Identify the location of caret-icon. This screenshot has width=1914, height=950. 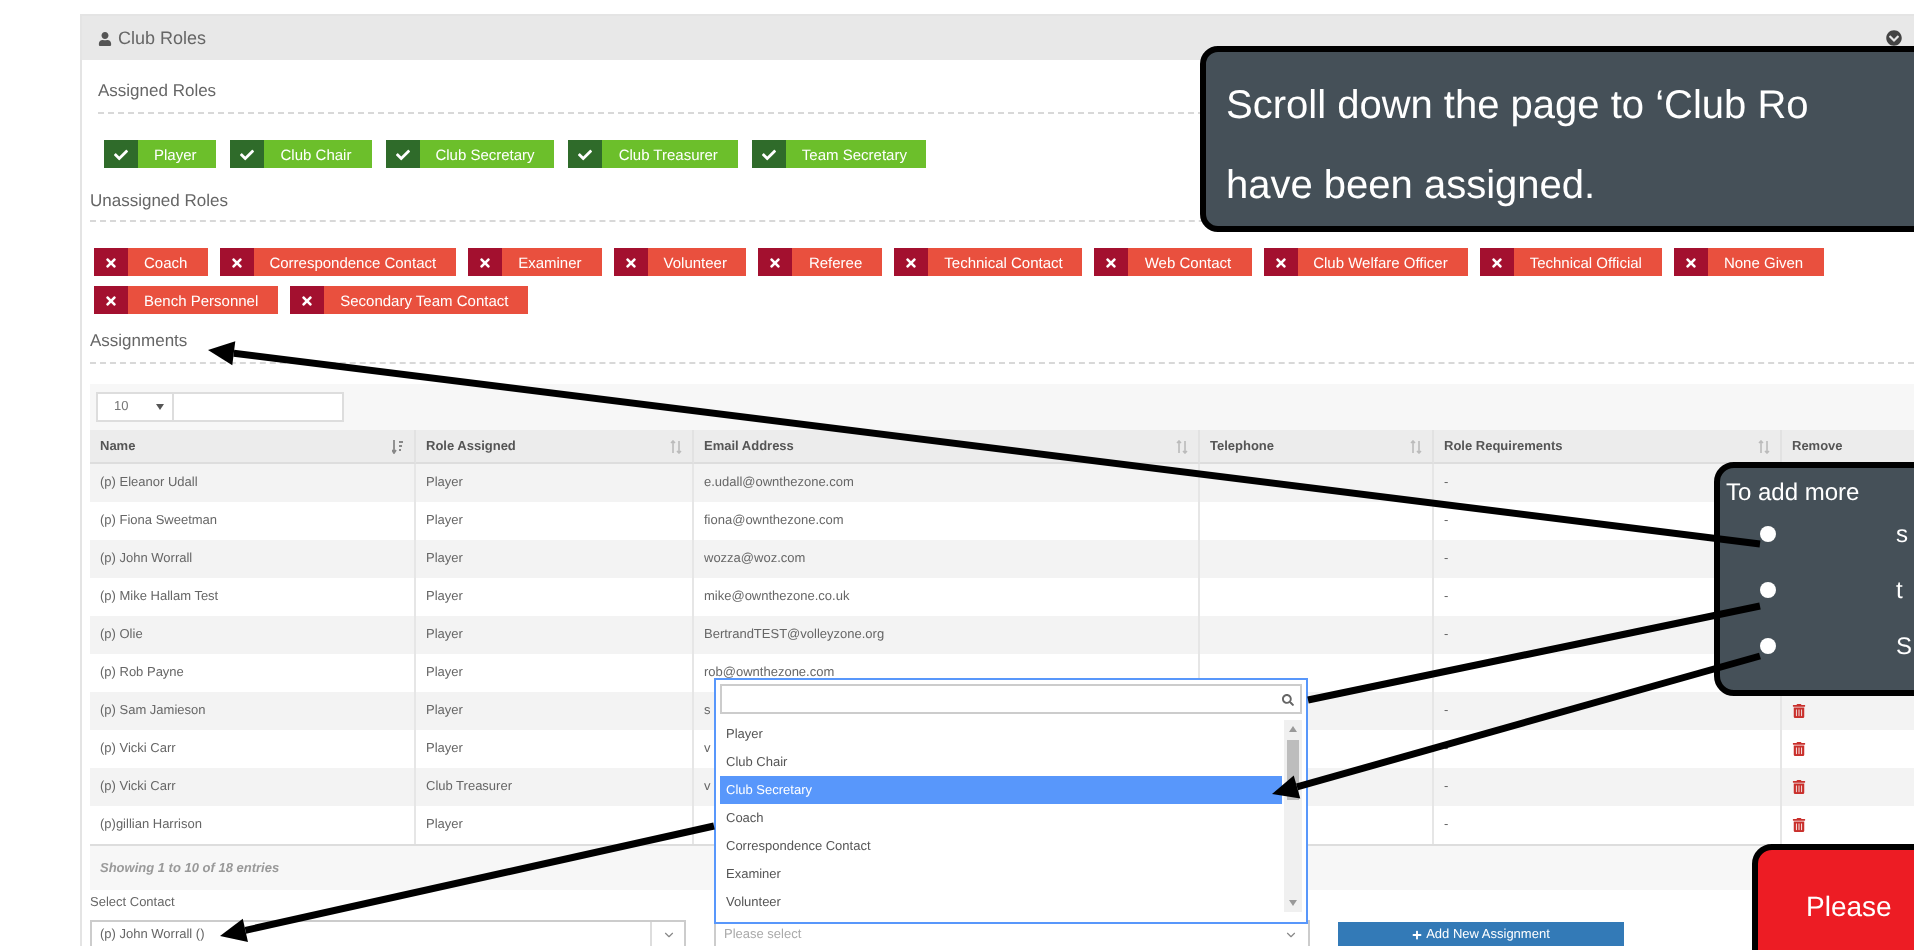
(160, 407).